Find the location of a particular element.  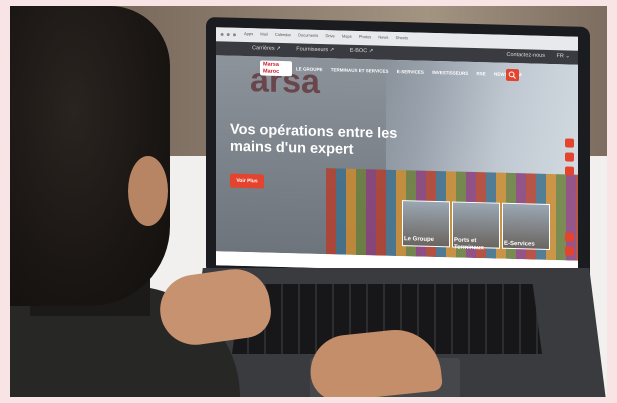

bookmark: Sheets is located at coordinates (402, 37).